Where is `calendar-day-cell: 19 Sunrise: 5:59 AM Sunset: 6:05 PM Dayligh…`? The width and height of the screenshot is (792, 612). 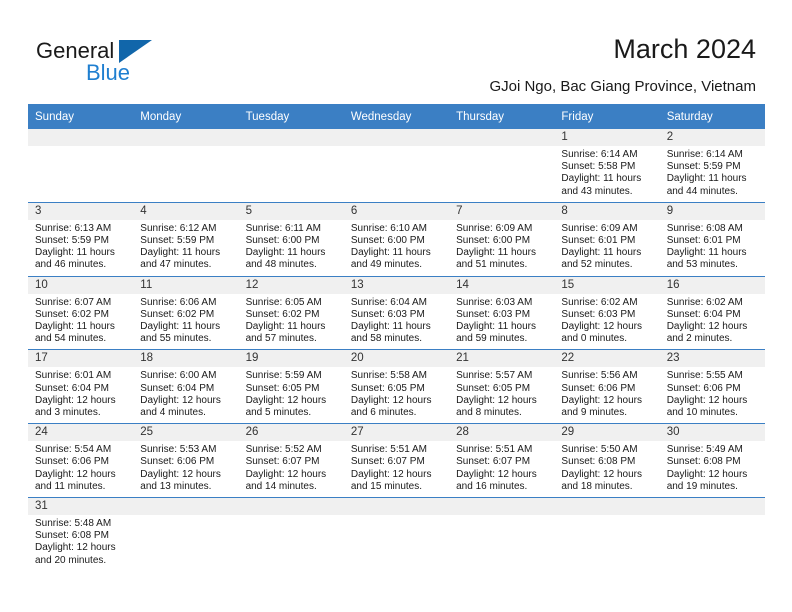
calendar-day-cell: 19 Sunrise: 5:59 AM Sunset: 6:05 PM Dayligh… is located at coordinates (291, 386).